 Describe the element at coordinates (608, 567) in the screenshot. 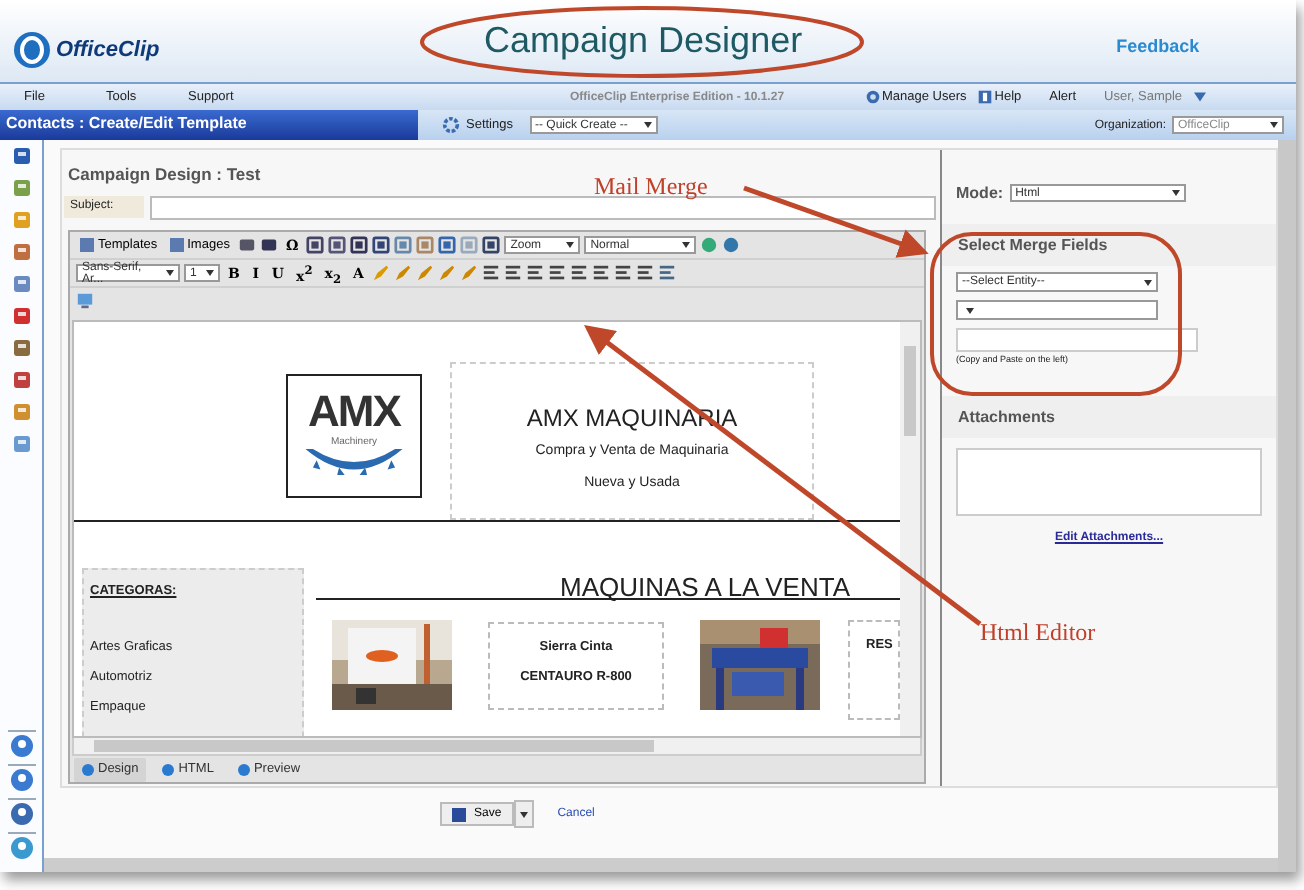

I see `section-heading: MAQUINAS A LA VENTA` at that location.